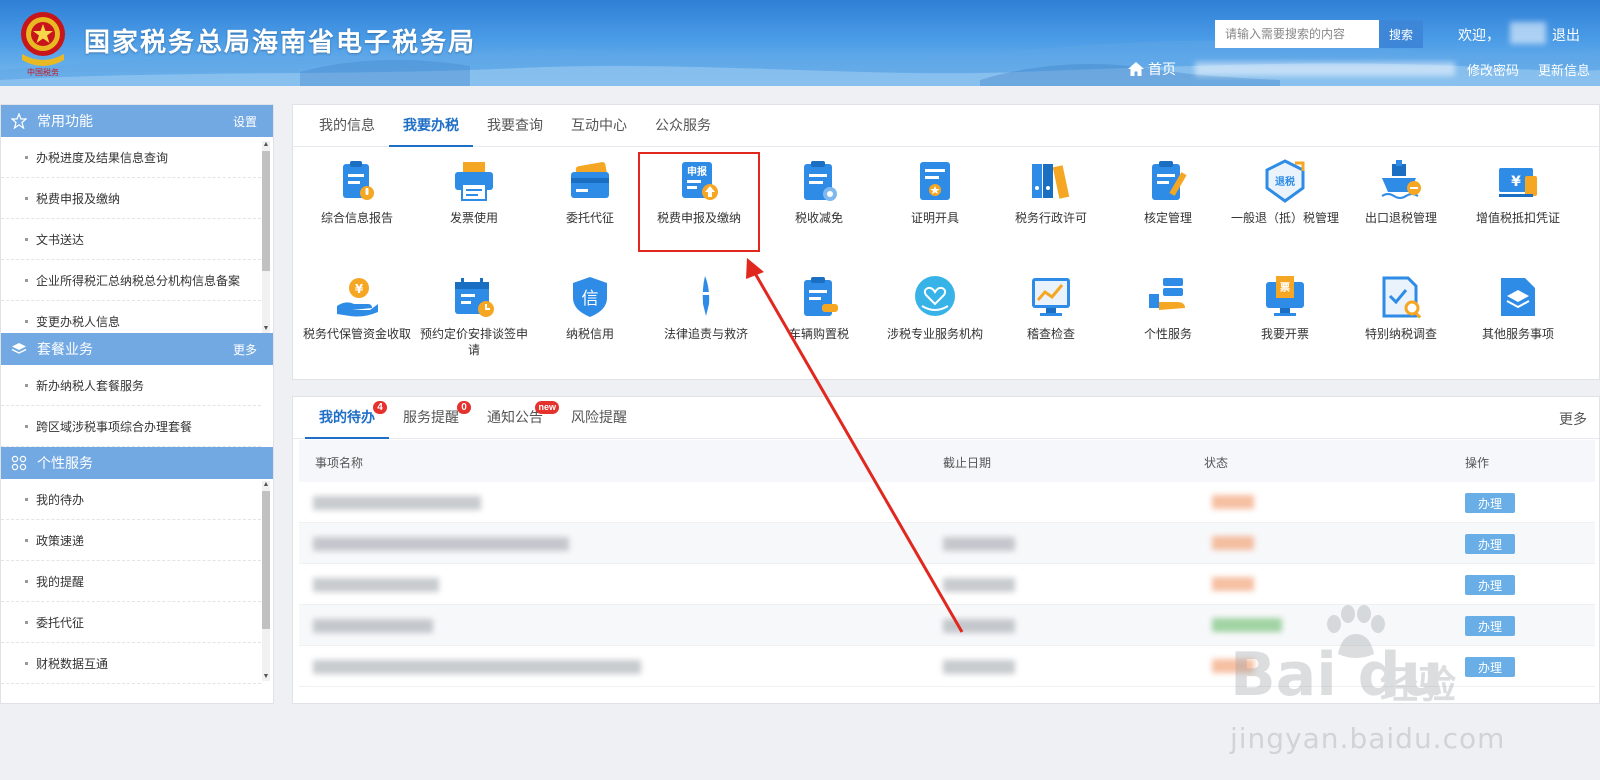  What do you see at coordinates (357, 192) in the screenshot?
I see `service-comprehensive-report: 综合信息报告` at bounding box center [357, 192].